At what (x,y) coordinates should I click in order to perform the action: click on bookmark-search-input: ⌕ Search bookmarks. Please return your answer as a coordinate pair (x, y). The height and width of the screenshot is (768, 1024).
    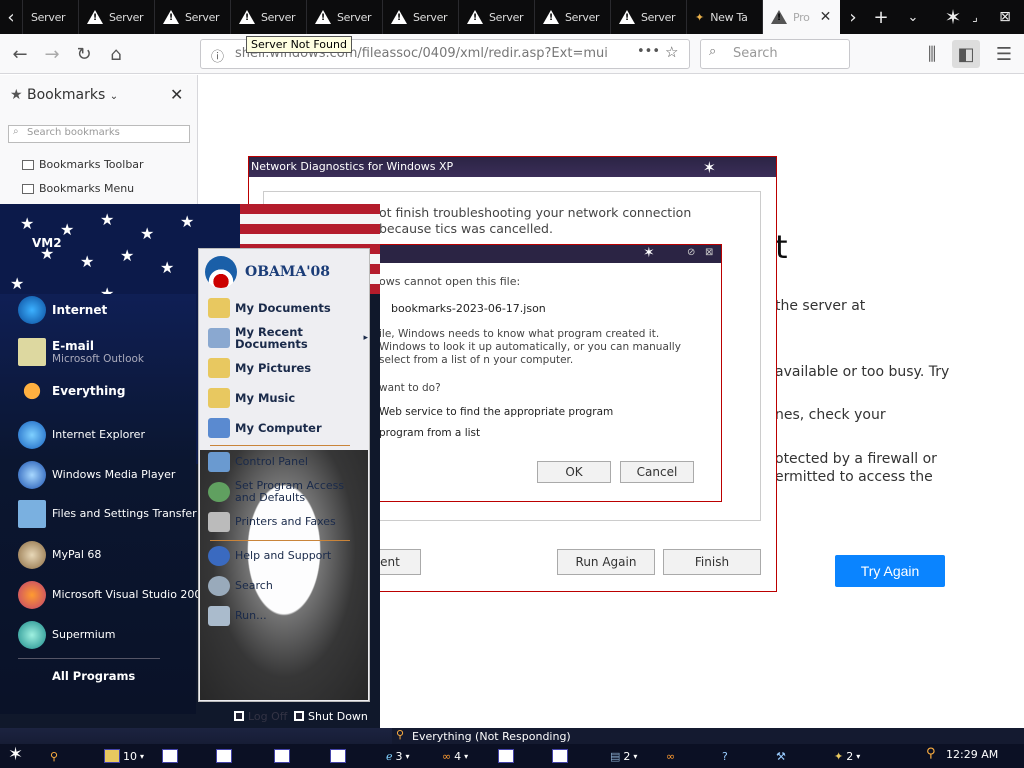
    Looking at the image, I should click on (99, 134).